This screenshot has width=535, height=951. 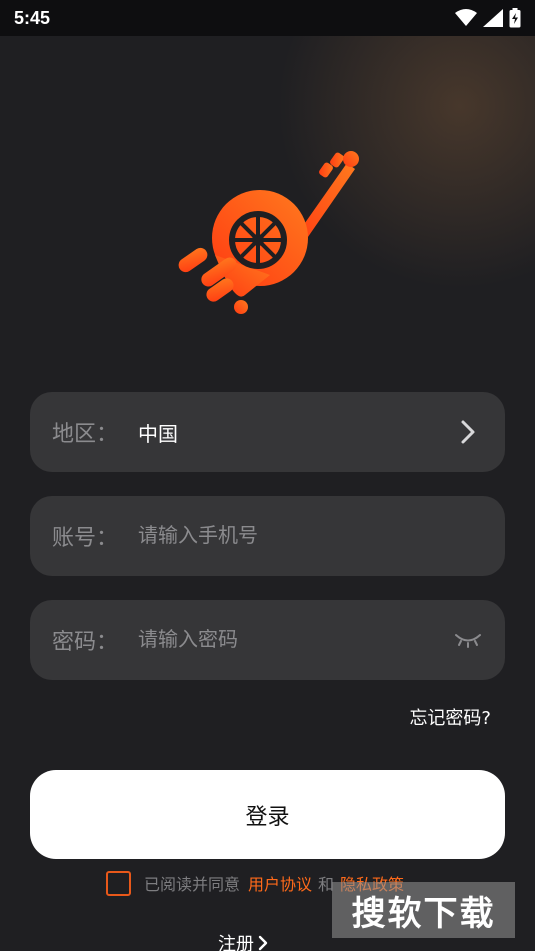 I want to click on status-icons, so click(x=488, y=18).